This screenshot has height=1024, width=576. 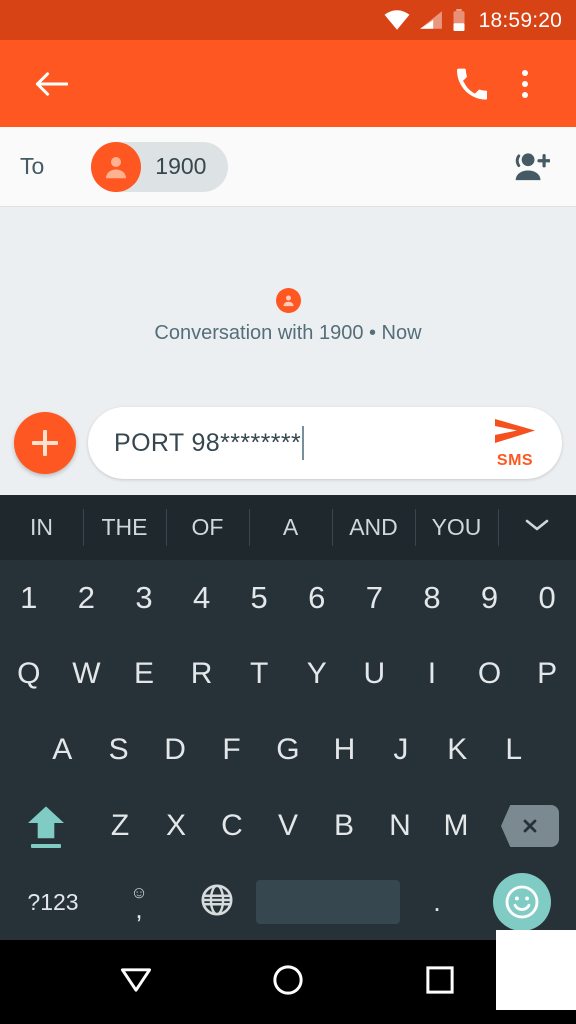 I want to click on key-7: 7, so click(x=375, y=598).